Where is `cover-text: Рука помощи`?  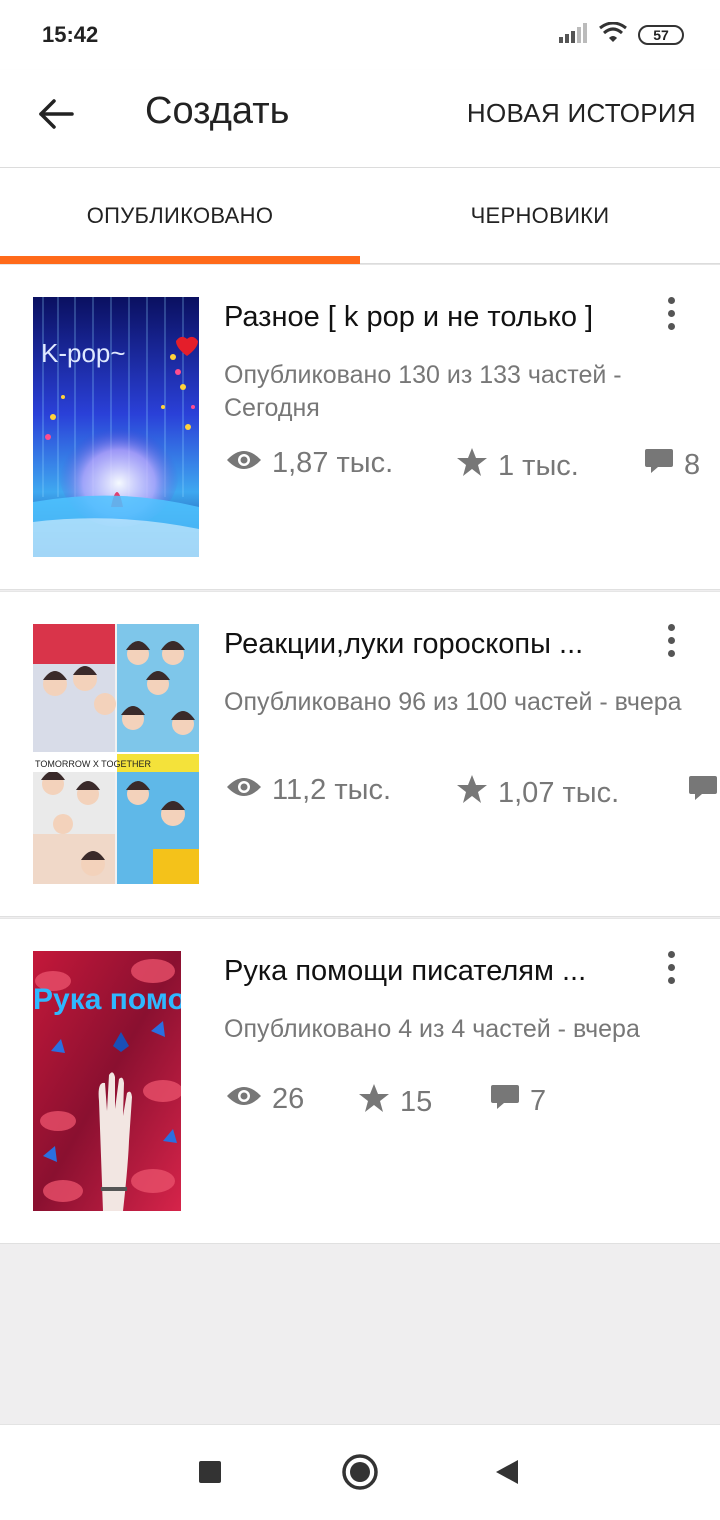
cover-text: Рука помощи is located at coordinates (107, 999).